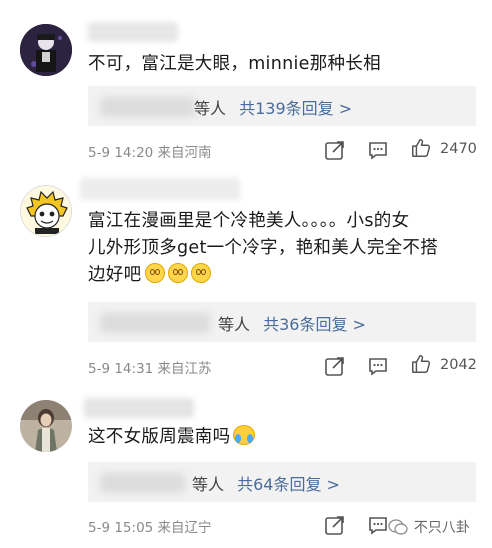 This screenshot has height=548, width=492. What do you see at coordinates (150, 153) in the screenshot?
I see `comment-meta: 5-9 14:20 来自河南` at bounding box center [150, 153].